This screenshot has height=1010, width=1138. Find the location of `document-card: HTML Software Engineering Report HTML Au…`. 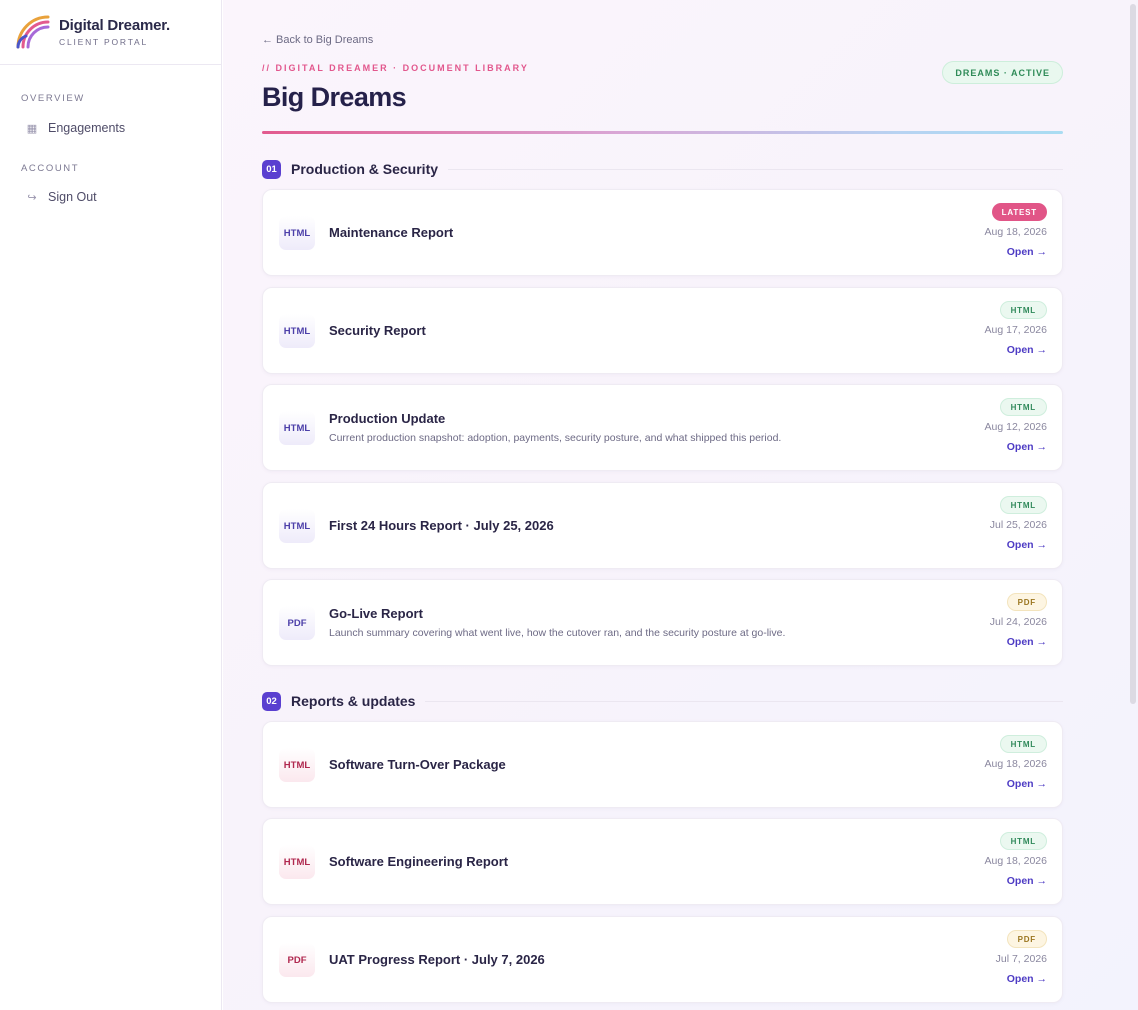

document-card: HTML Software Engineering Report HTML Au… is located at coordinates (662, 861).